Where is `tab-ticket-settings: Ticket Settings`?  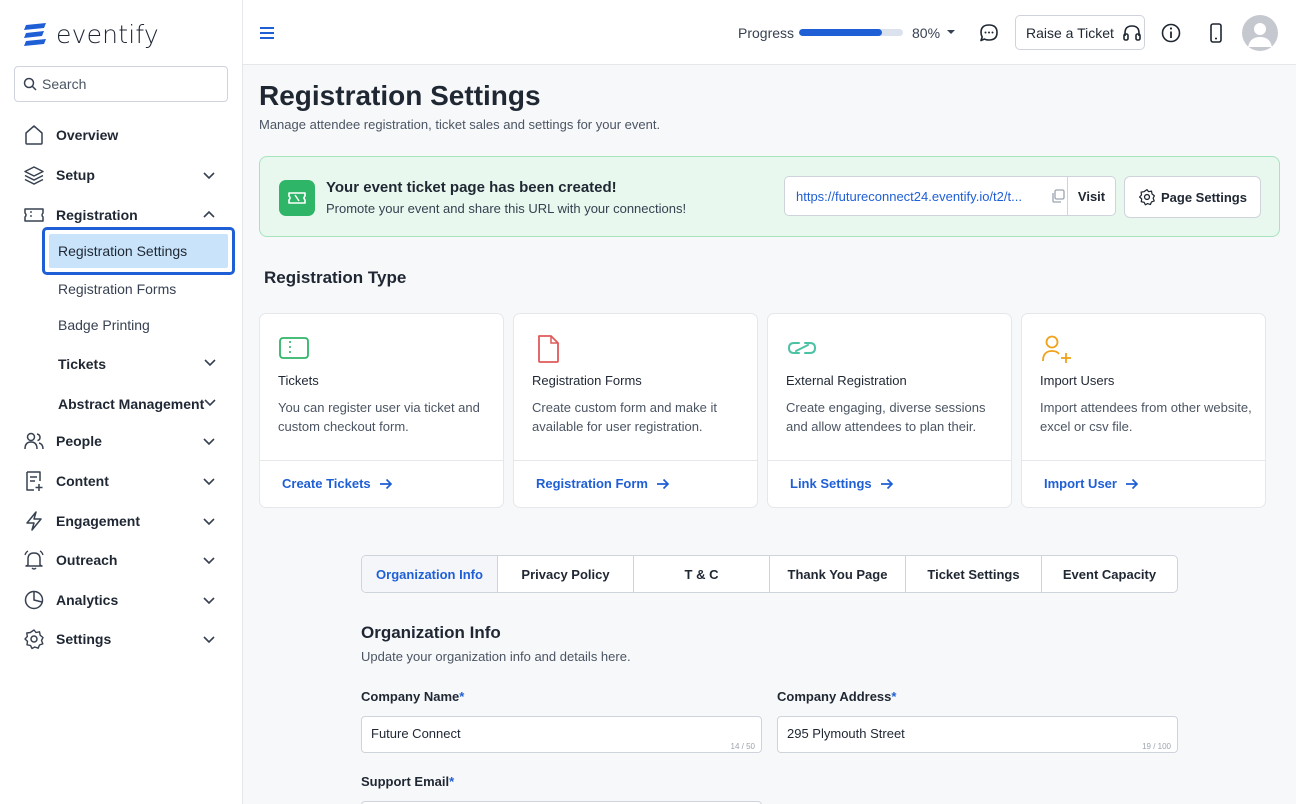 tab-ticket-settings: Ticket Settings is located at coordinates (974, 574).